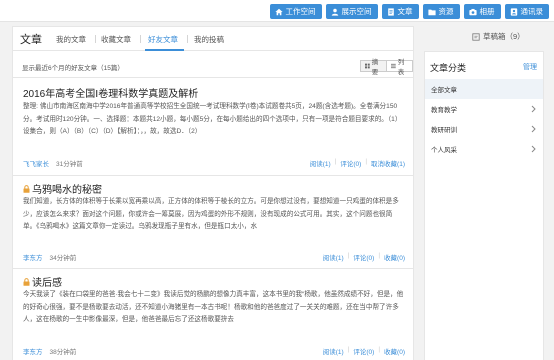 Image resolution: width=554 pixels, height=360 pixels. I want to click on tab-friend-articles: 好友文章, so click(163, 39).